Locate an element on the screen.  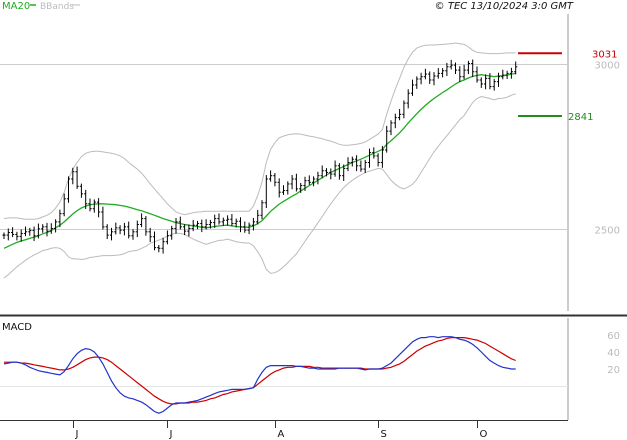
ma20-legend-label: MA20 is located at coordinates (16, 6).